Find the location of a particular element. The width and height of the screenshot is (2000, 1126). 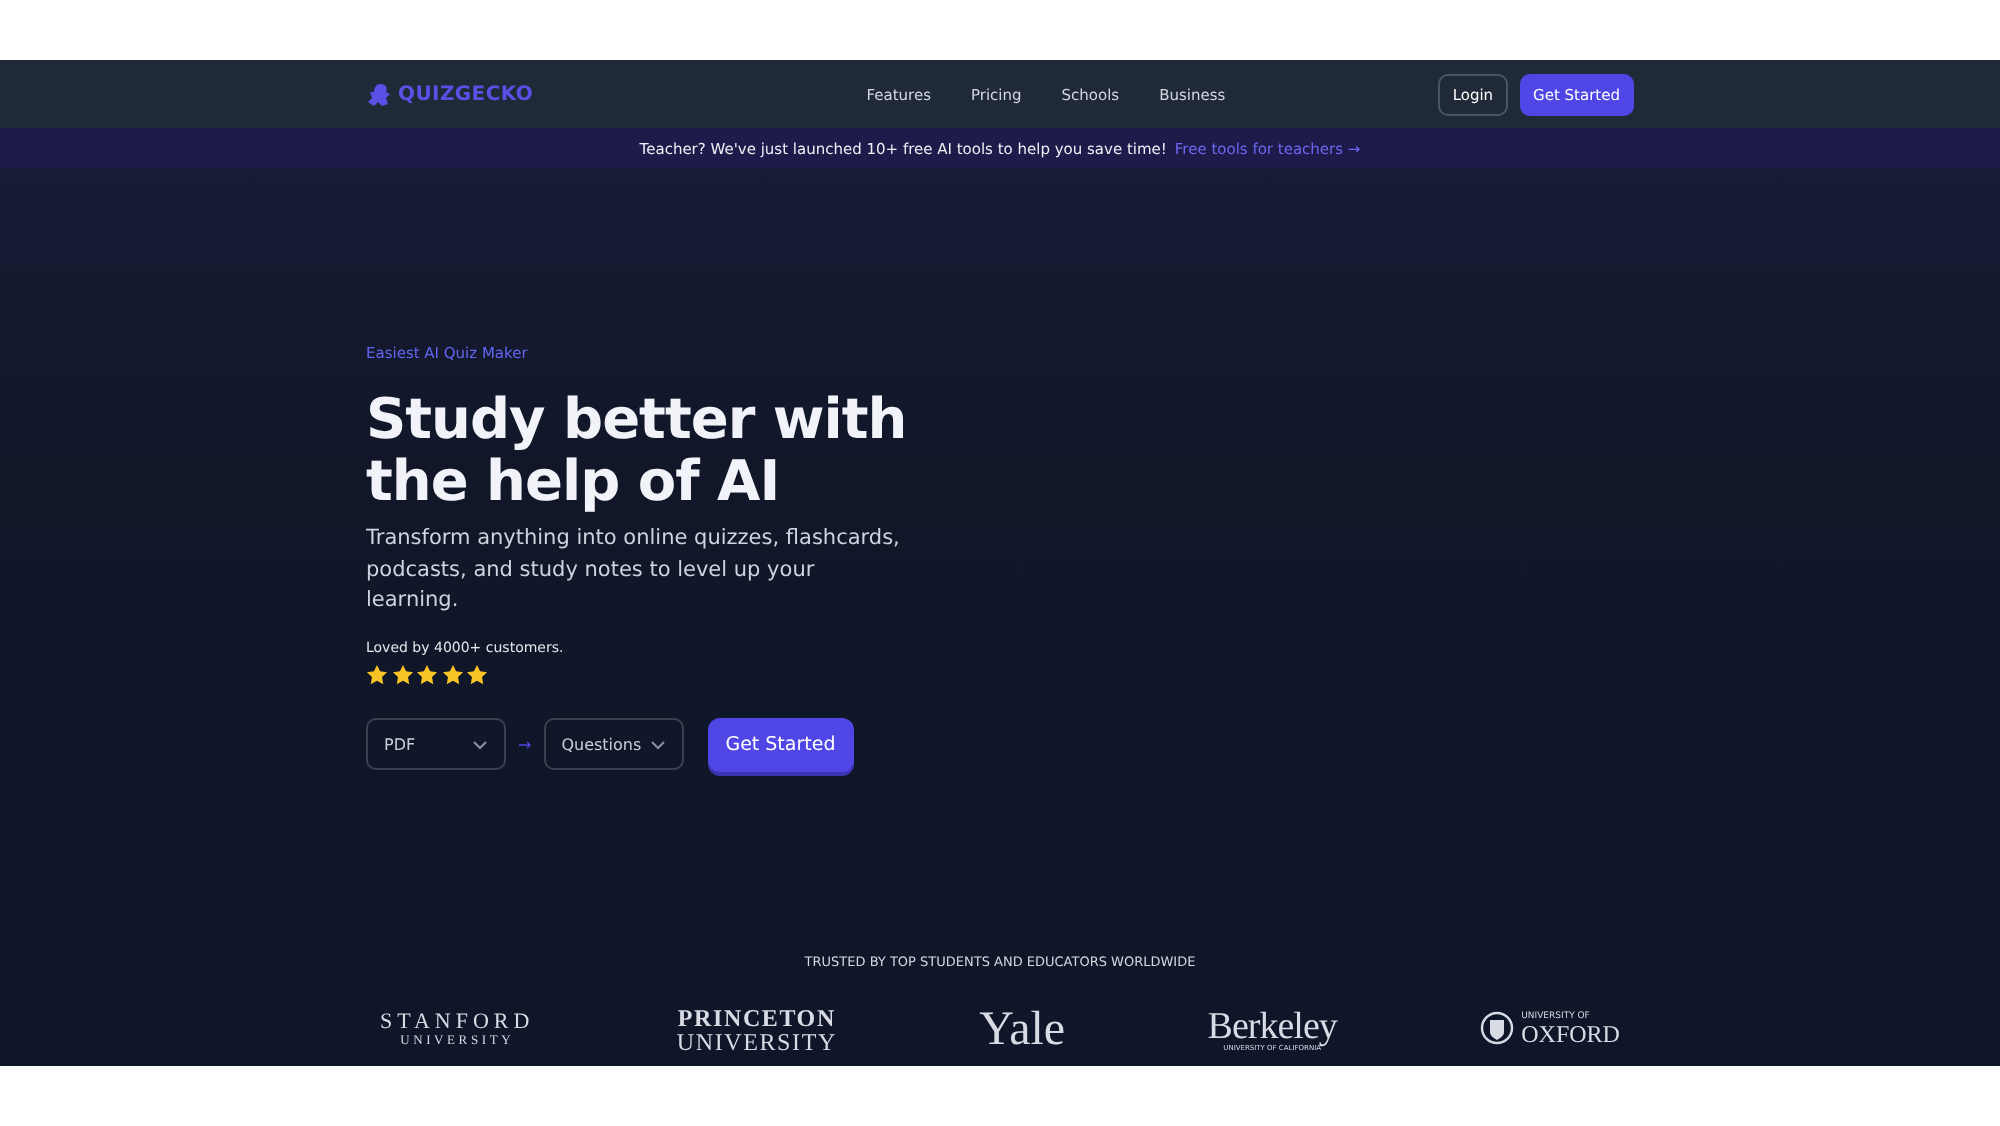

university-logo-text: PRINCETON is located at coordinates (756, 1018).